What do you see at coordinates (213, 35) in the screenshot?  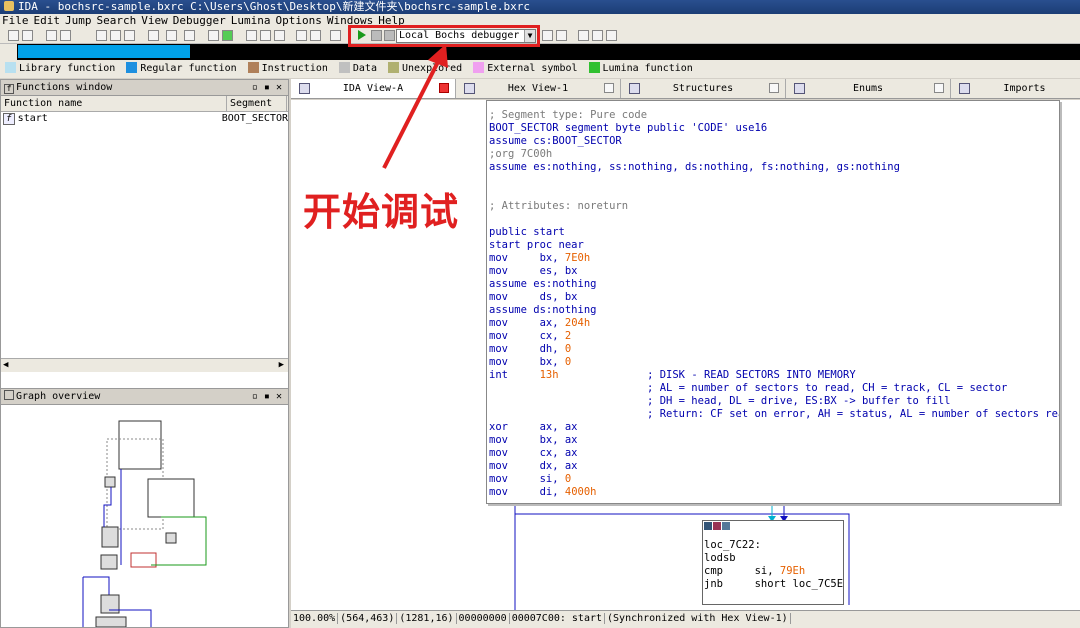 I see `graph-icon` at bounding box center [213, 35].